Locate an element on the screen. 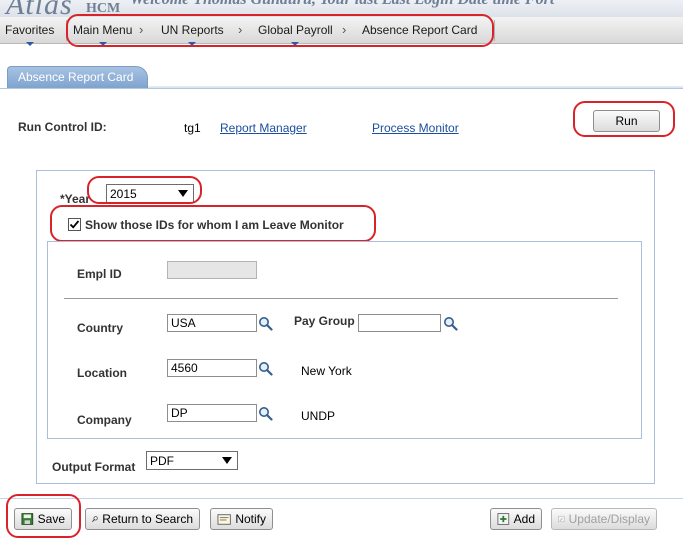  process-monitor-link: Process Monitor is located at coordinates (415, 128).